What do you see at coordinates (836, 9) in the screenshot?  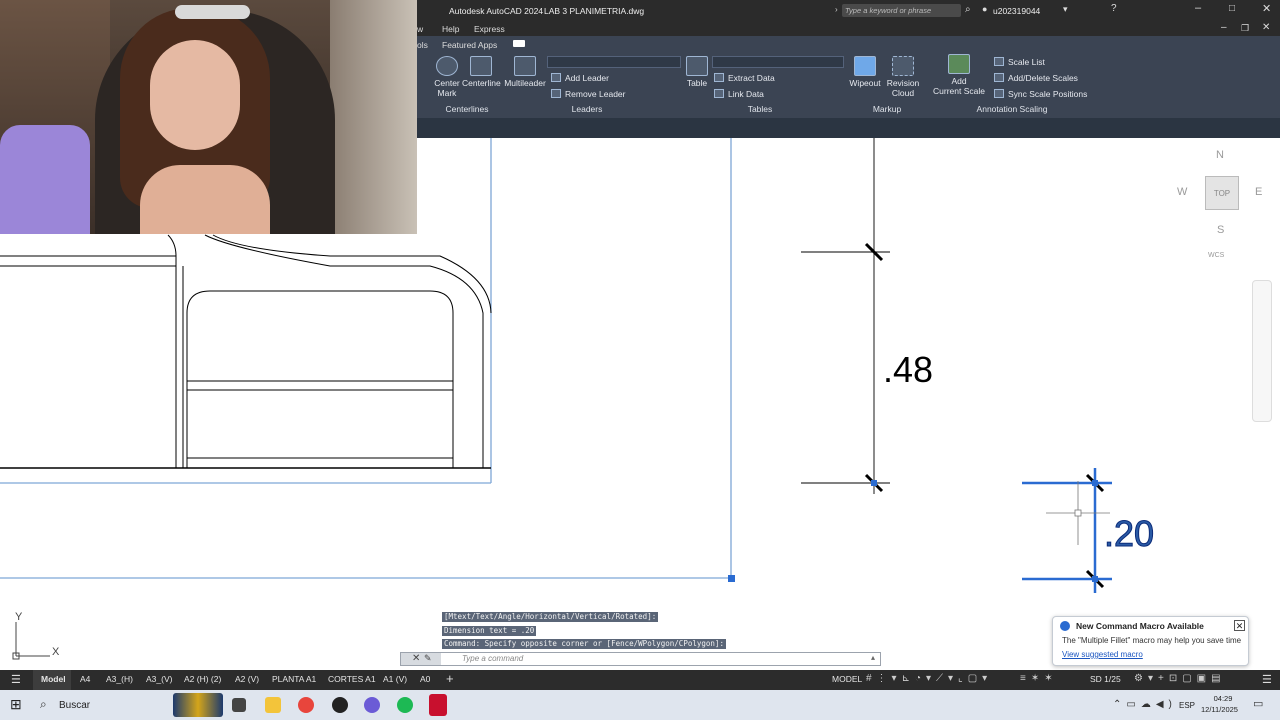 I see `chevron-right-icon: ›` at bounding box center [836, 9].